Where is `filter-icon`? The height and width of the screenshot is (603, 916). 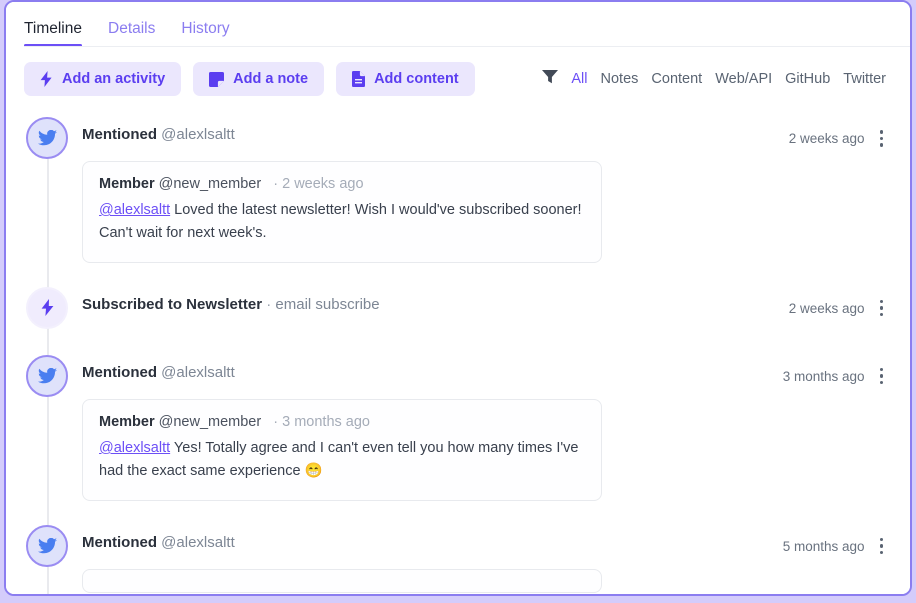
filter-icon is located at coordinates (550, 79).